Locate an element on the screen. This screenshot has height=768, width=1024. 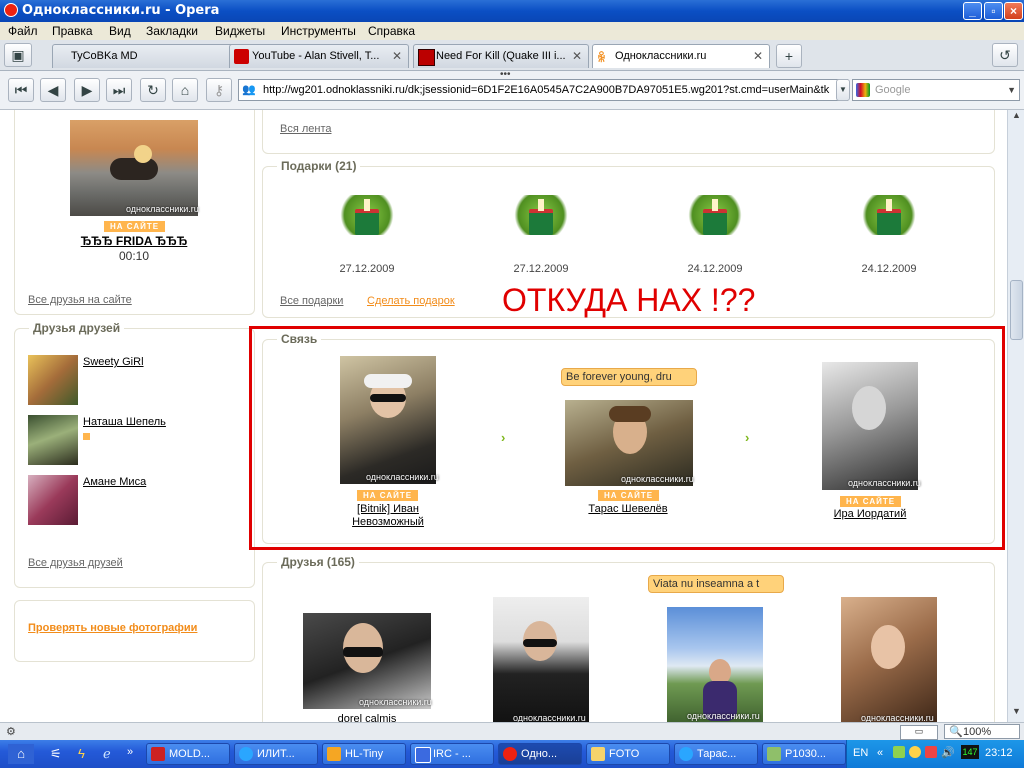
taskbar-item: FOTO is located at coordinates (628, 754).